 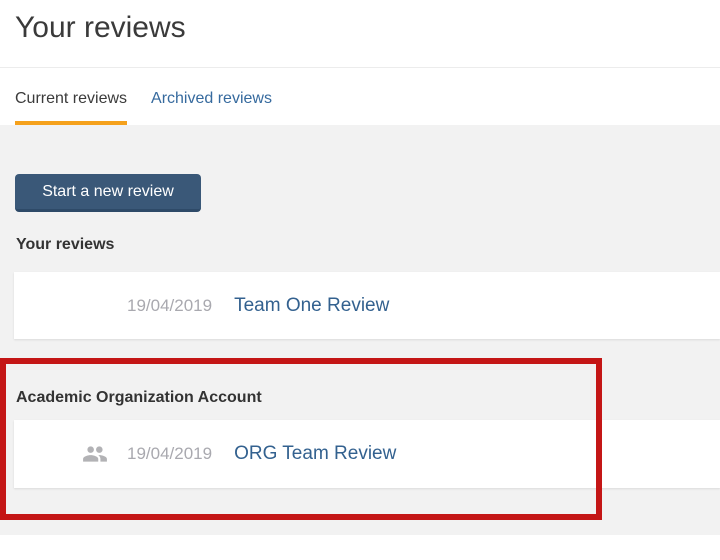 What do you see at coordinates (139, 397) in the screenshot?
I see `section-header-academic-organization: Academic Organization Account` at bounding box center [139, 397].